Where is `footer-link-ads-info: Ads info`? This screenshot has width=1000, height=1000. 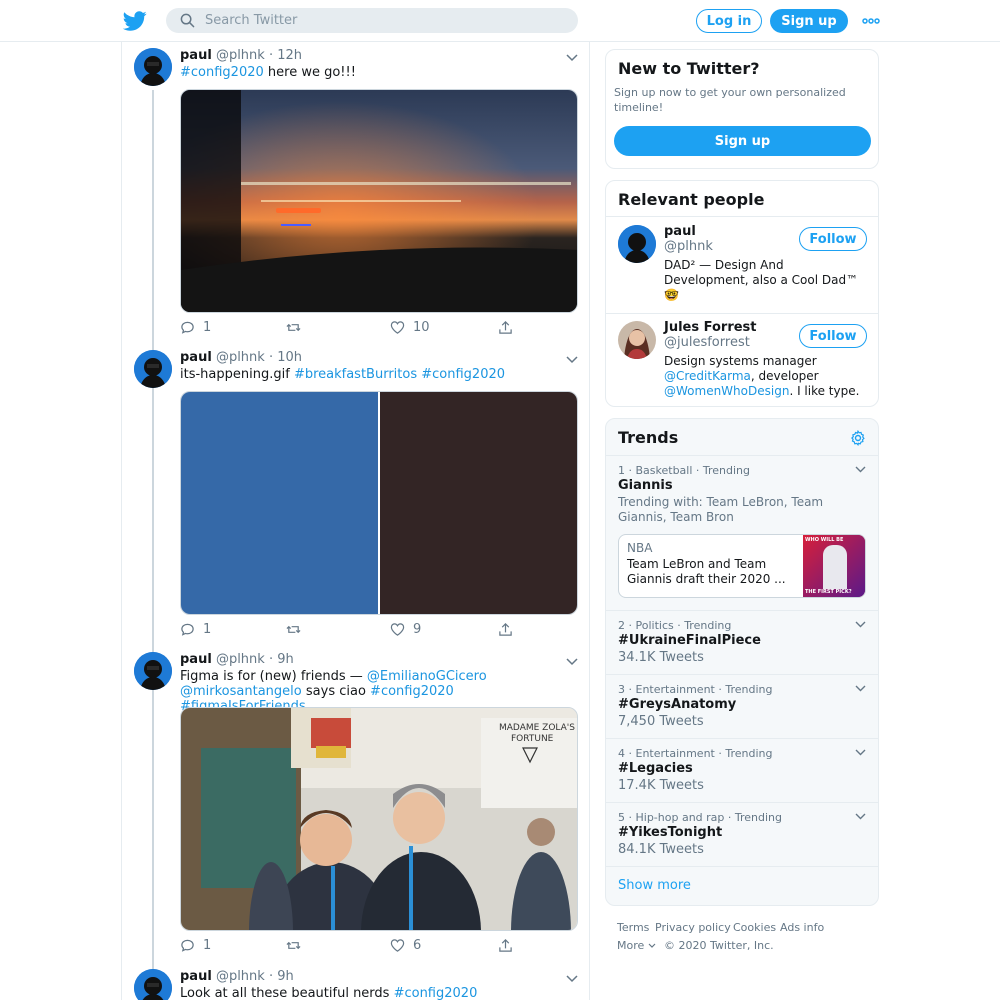 footer-link-ads-info: Ads info is located at coordinates (802, 927).